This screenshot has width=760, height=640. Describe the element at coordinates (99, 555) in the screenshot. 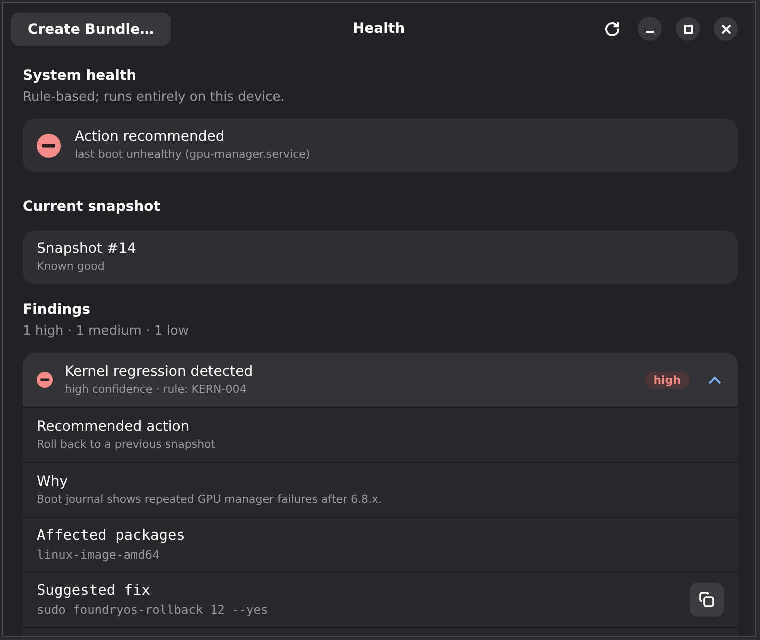

I see `detail-value: linux-image-amd64` at that location.